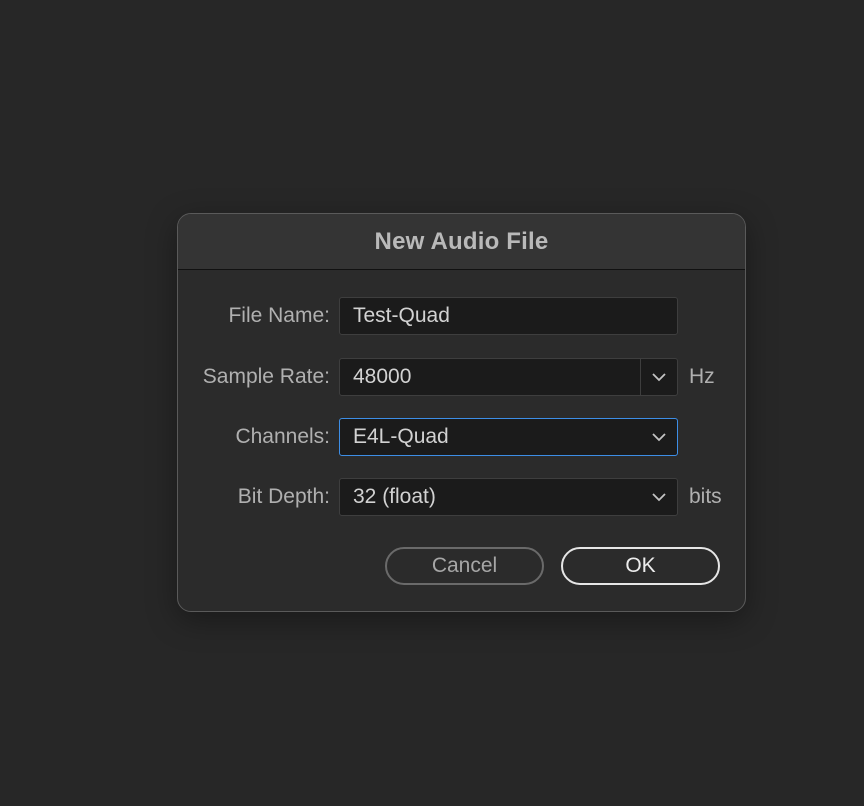 The width and height of the screenshot is (864, 806). I want to click on channels-select: E4L-Quad, so click(508, 437).